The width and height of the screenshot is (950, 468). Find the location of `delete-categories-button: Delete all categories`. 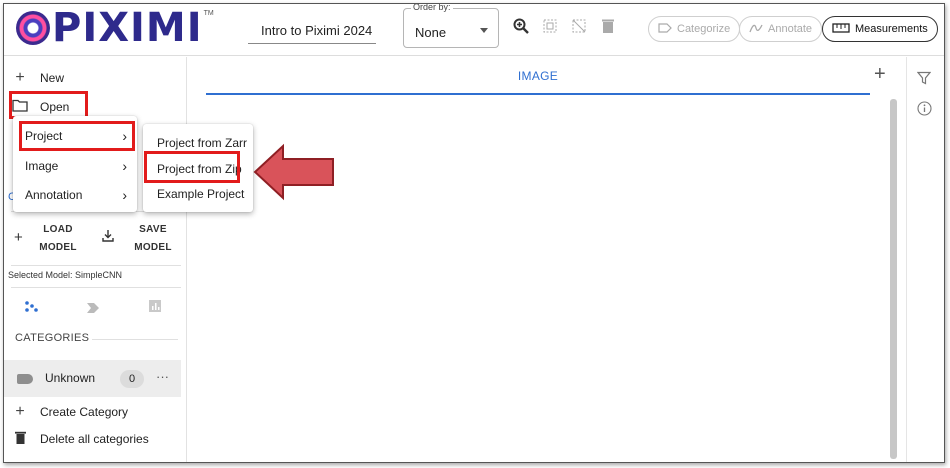

delete-categories-button: Delete all categories is located at coordinates (95, 439).